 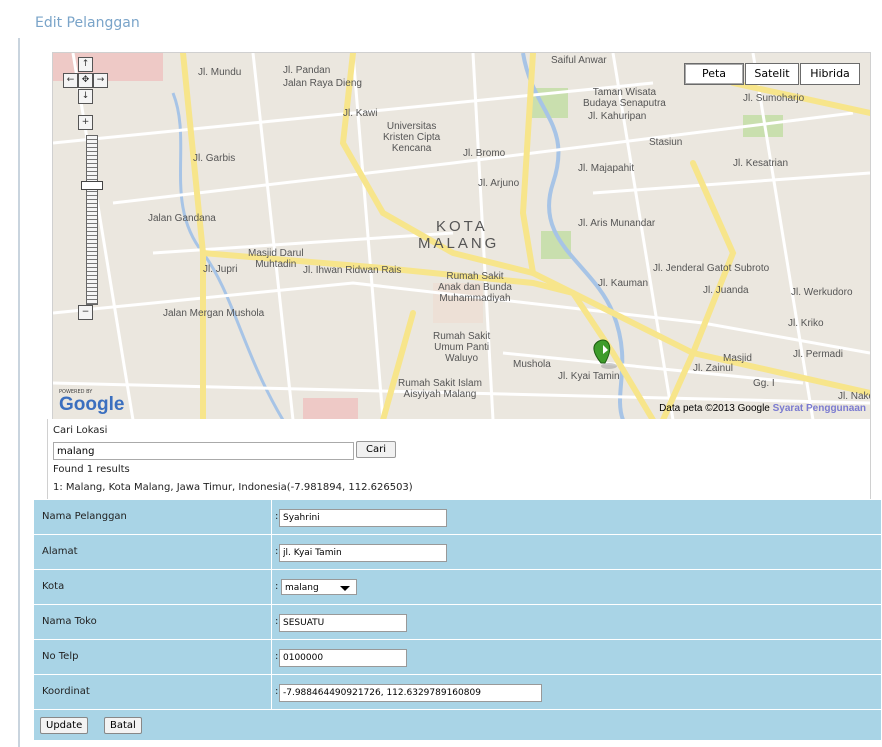 I want to click on kota-select: malang, so click(x=319, y=587).